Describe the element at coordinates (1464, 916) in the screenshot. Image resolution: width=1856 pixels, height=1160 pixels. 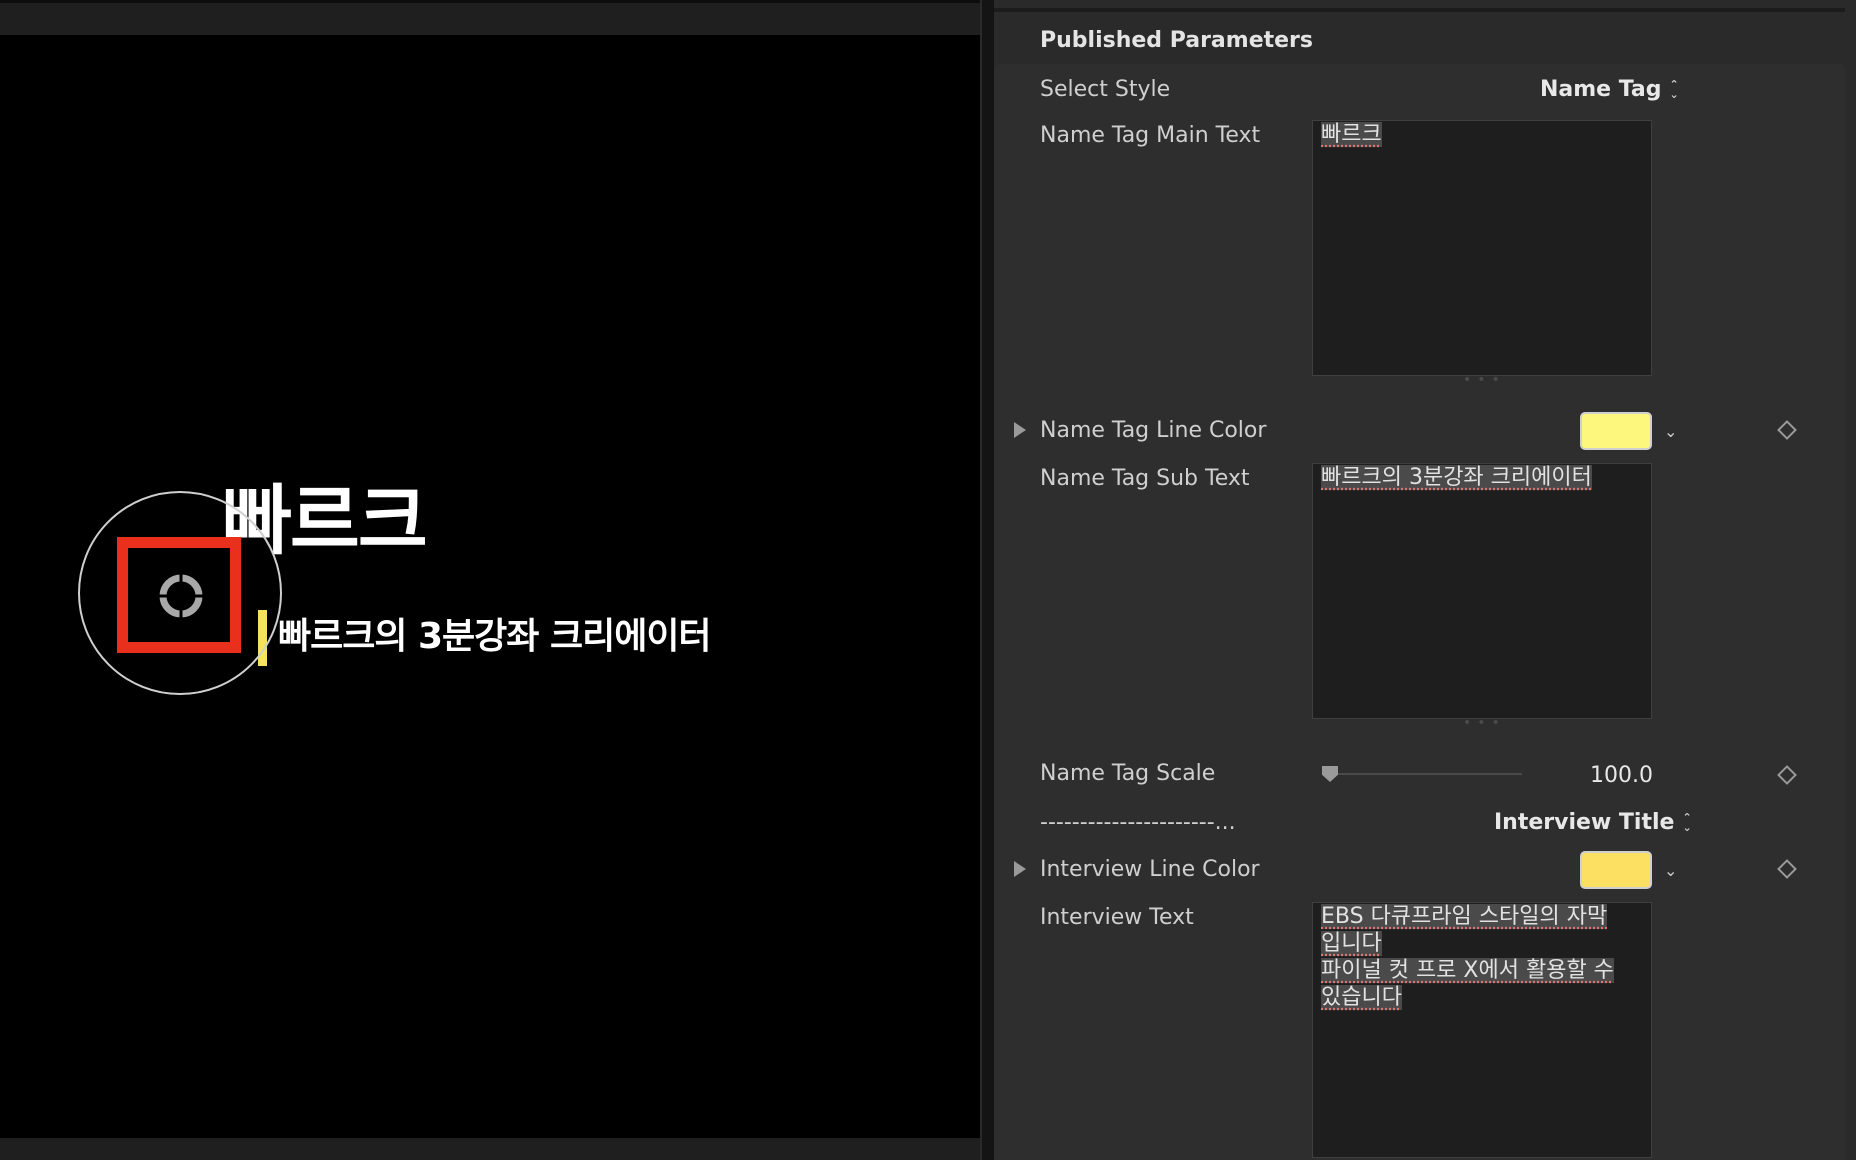
I see `interview-text-line: EBS 다큐프라임 스타일의 자막` at that location.